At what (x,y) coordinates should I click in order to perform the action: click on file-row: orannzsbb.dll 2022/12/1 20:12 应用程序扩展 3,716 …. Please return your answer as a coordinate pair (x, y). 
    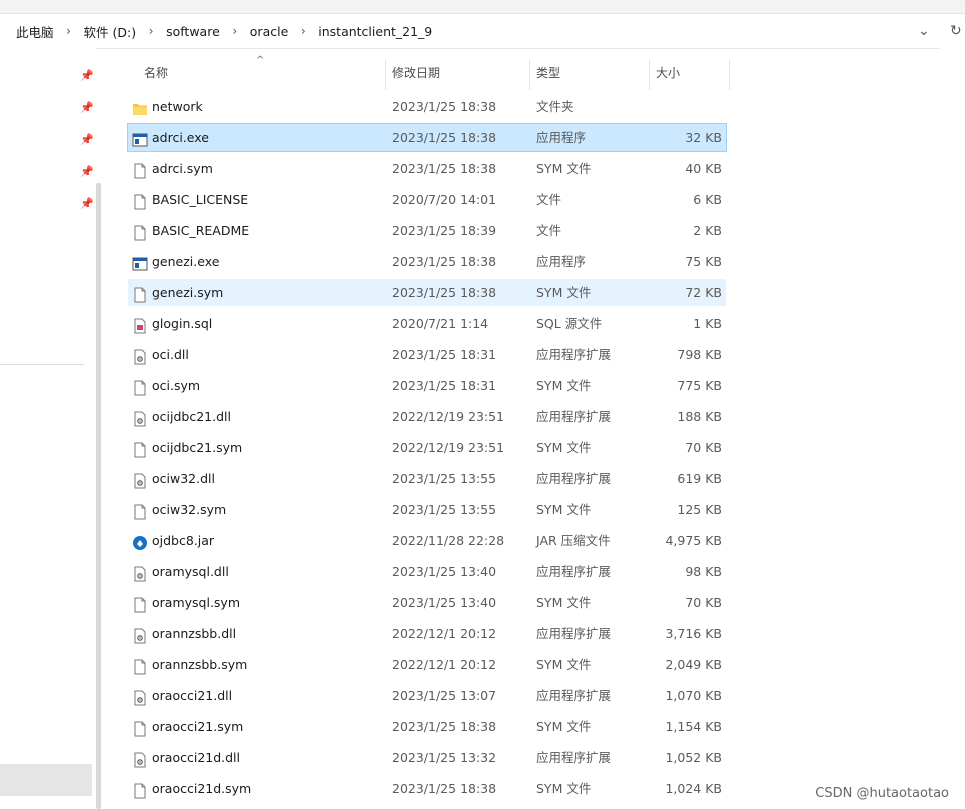
    Looking at the image, I should click on (427, 633).